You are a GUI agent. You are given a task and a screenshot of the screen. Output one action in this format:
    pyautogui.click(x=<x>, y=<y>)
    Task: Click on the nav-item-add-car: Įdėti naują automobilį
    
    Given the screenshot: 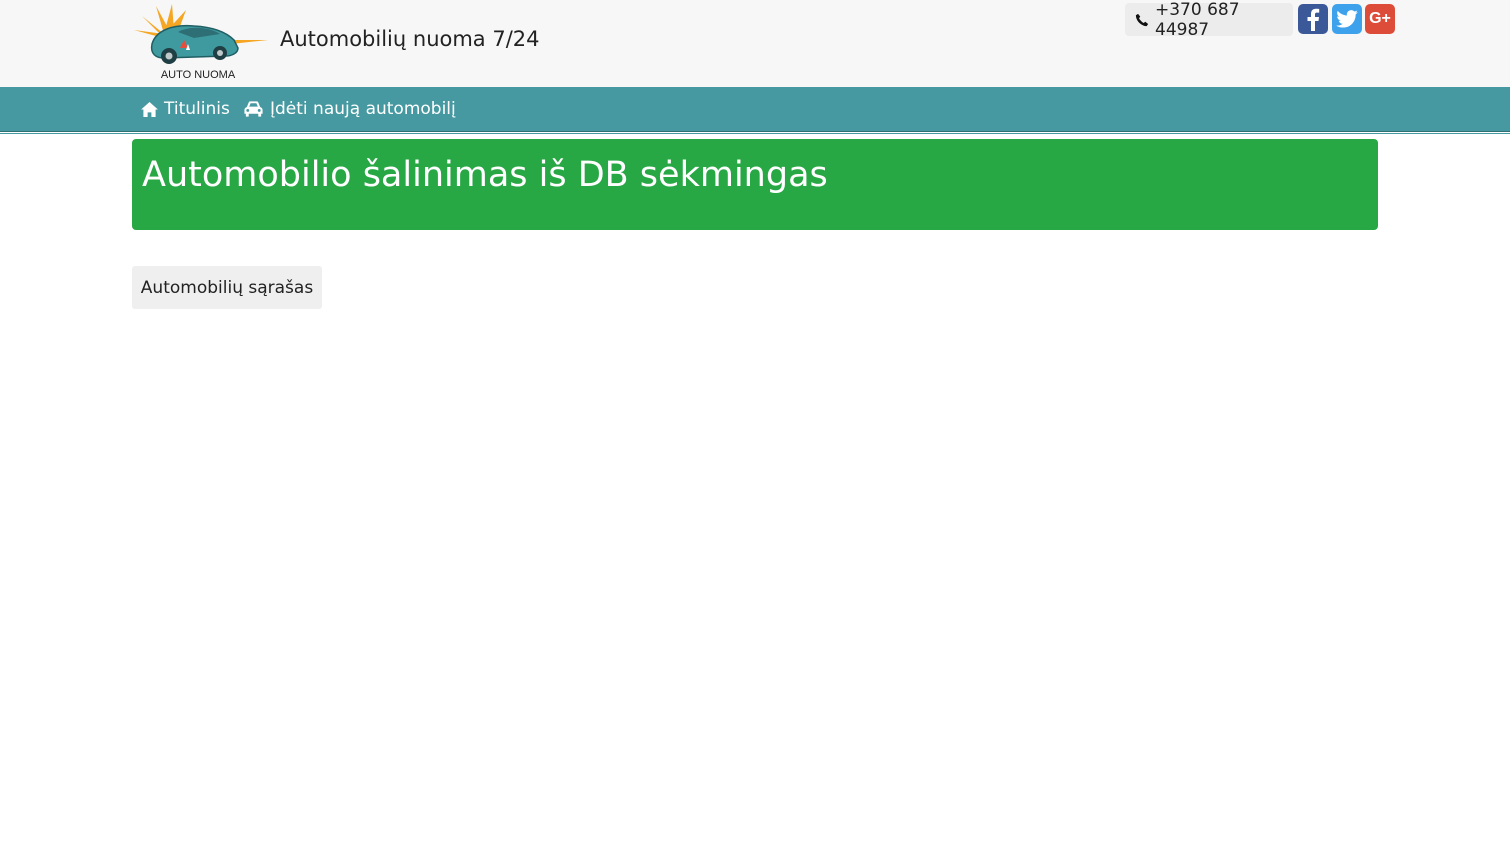 What is the action you would take?
    pyautogui.click(x=349, y=109)
    